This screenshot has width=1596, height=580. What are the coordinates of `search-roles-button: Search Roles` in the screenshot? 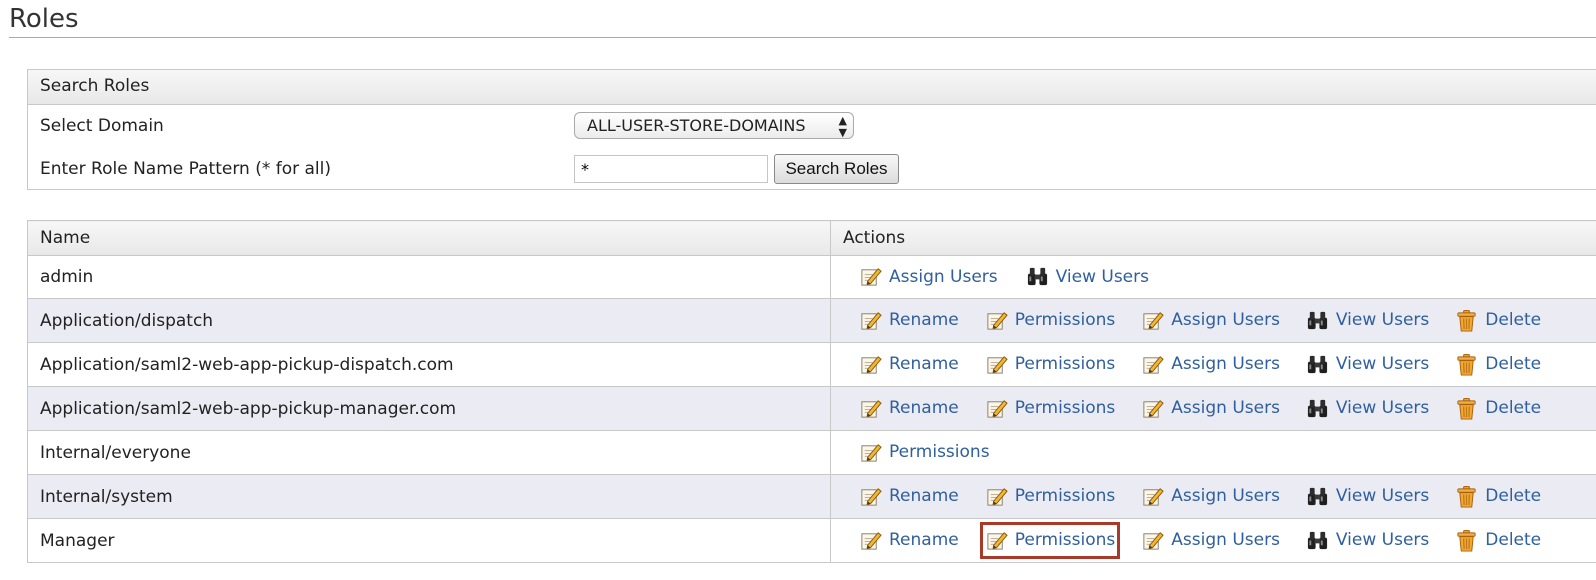 It's located at (836, 169).